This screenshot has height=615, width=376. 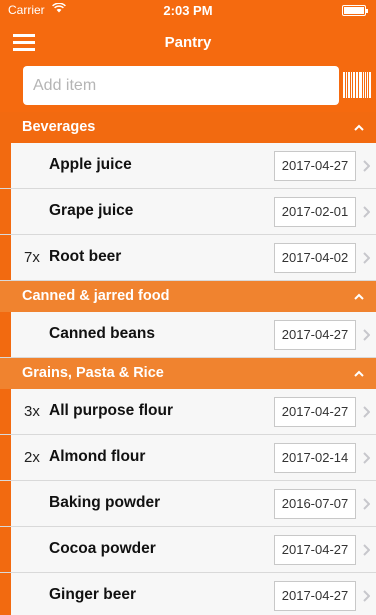 What do you see at coordinates (105, 502) in the screenshot?
I see `item-name: Baking powder` at bounding box center [105, 502].